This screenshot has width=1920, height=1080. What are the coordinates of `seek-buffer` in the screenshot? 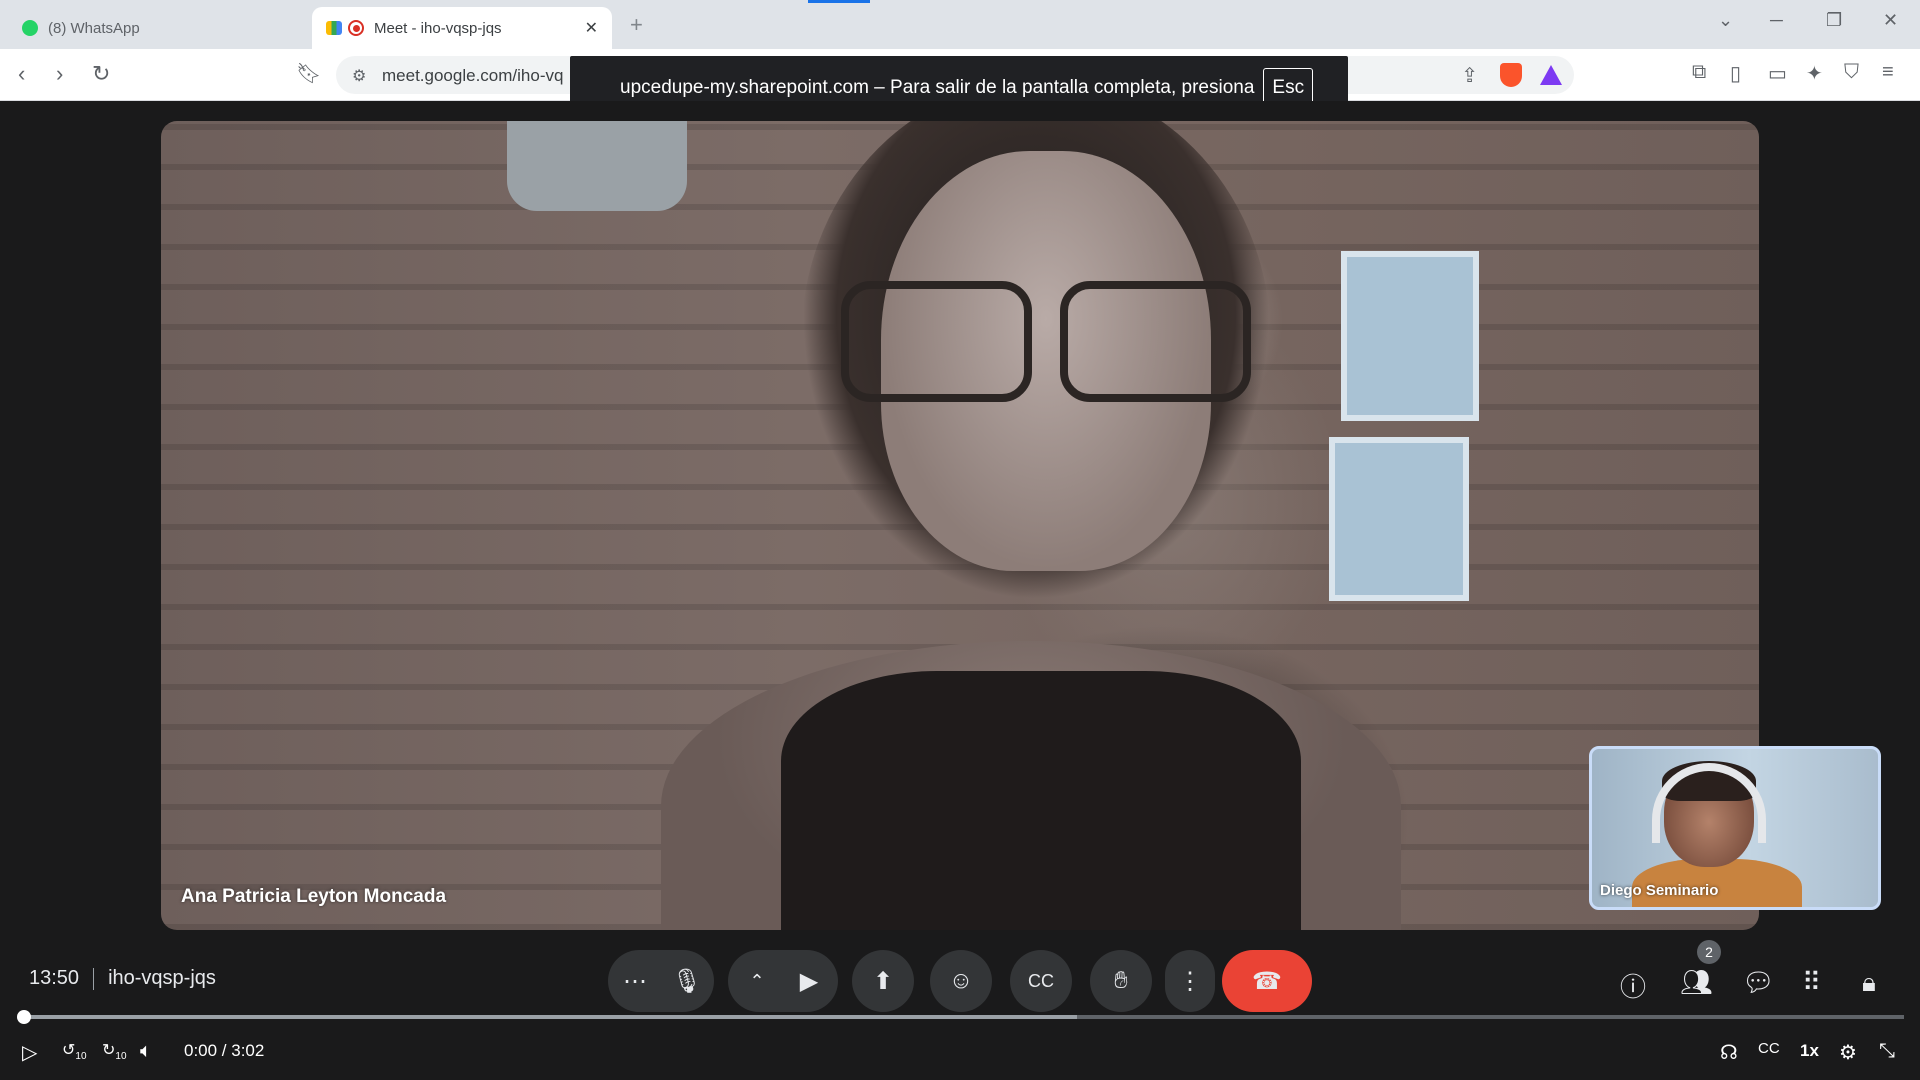 It's located at (550, 1017).